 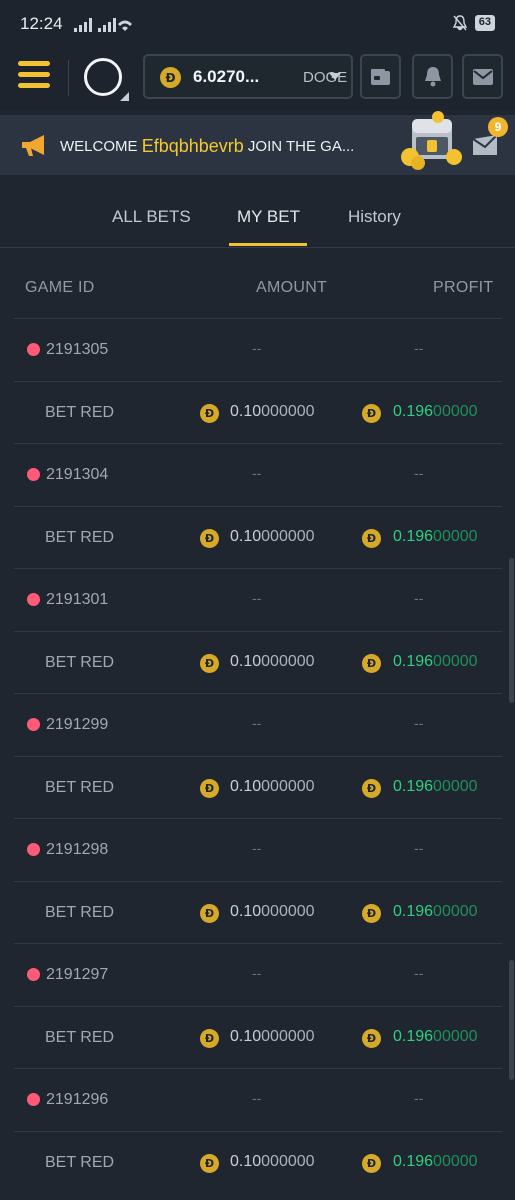 I want to click on tab-all-bets: ALL BETS, so click(x=151, y=217).